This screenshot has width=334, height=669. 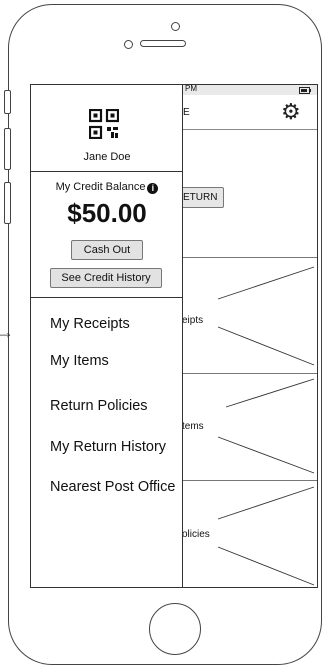 What do you see at coordinates (186, 112) in the screenshot?
I see `app-title: E` at bounding box center [186, 112].